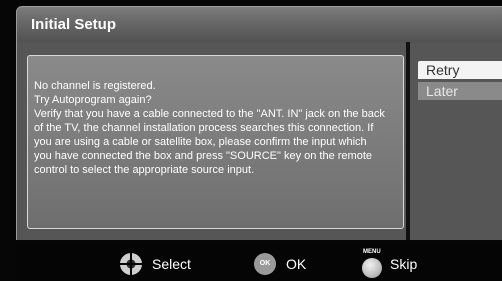  I want to click on later-button: Later, so click(460, 91).